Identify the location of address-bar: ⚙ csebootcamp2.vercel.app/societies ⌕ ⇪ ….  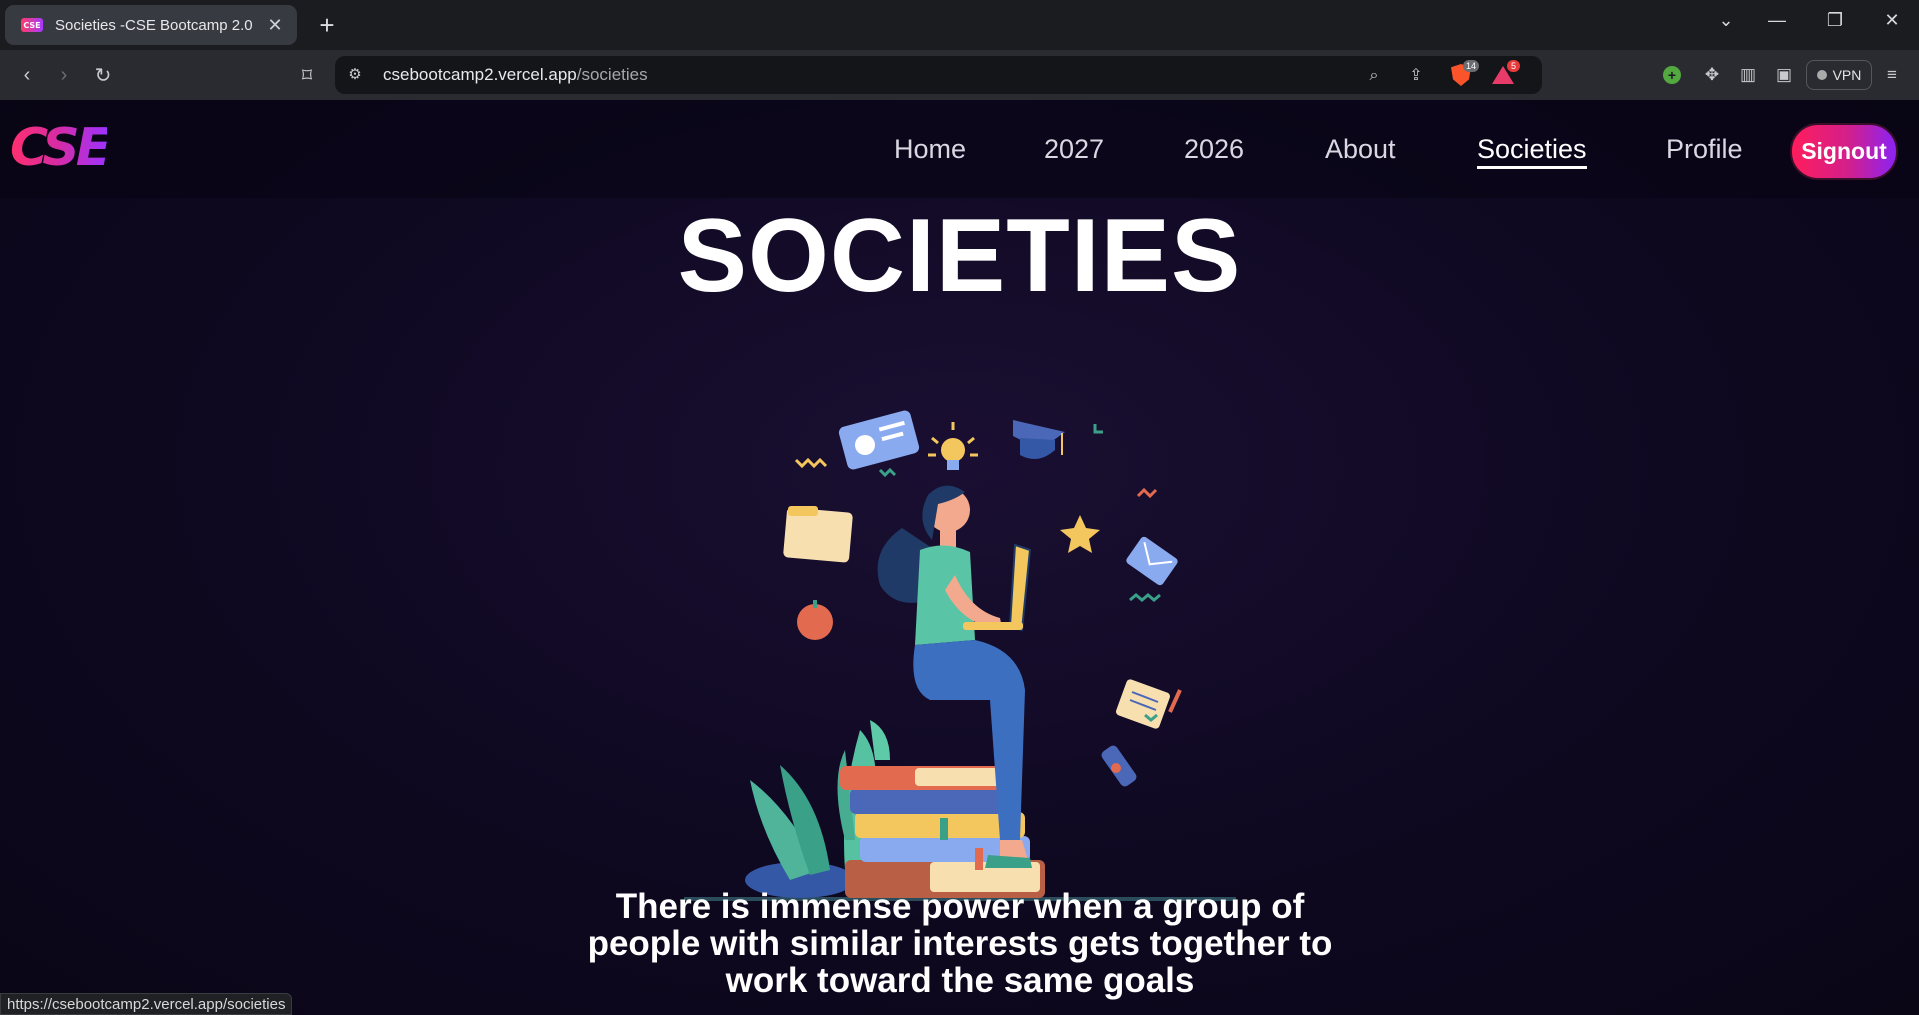
(938, 75).